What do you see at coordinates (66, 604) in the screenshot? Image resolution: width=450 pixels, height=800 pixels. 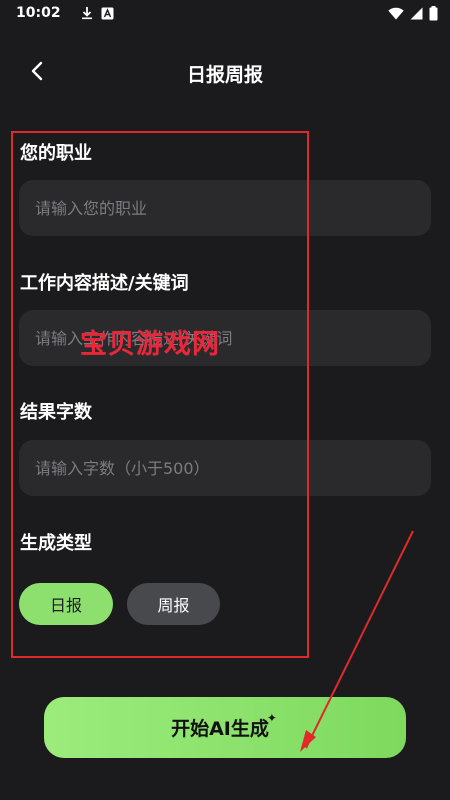 I see `type-option-daily: 日报` at bounding box center [66, 604].